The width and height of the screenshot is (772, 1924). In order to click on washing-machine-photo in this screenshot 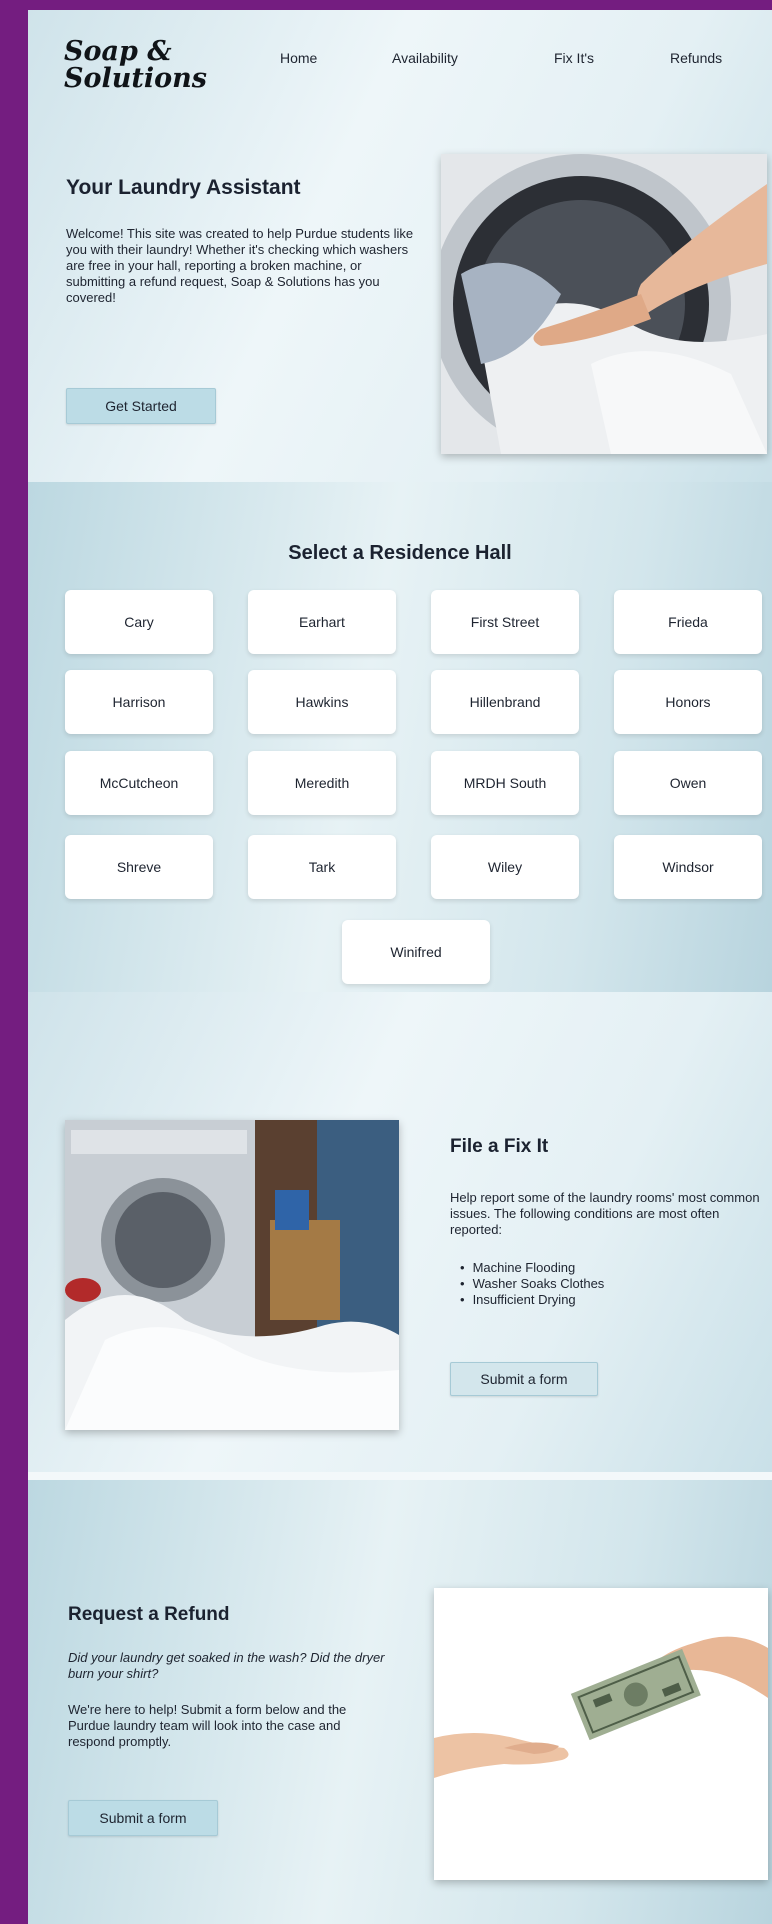, I will do `click(604, 304)`.